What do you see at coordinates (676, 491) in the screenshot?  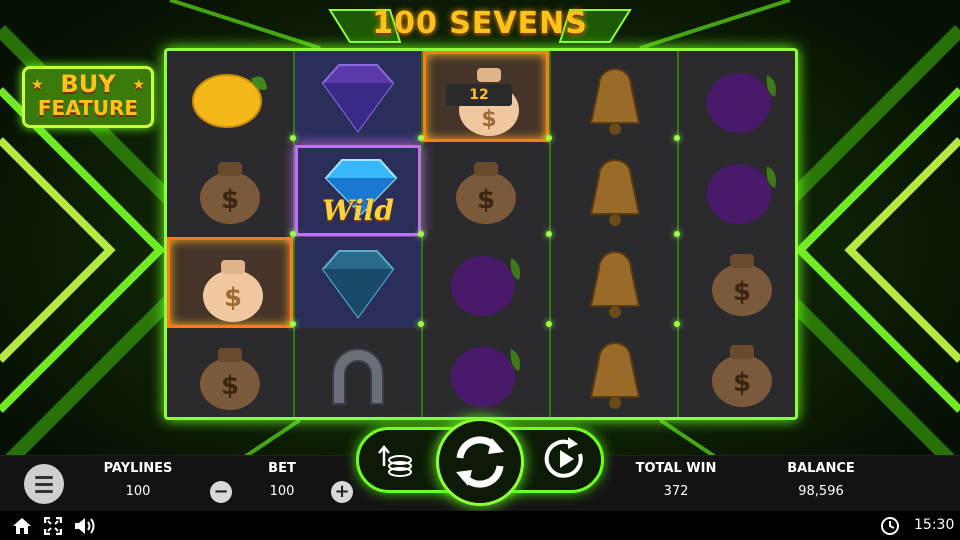 I see `total-win-value: 372` at bounding box center [676, 491].